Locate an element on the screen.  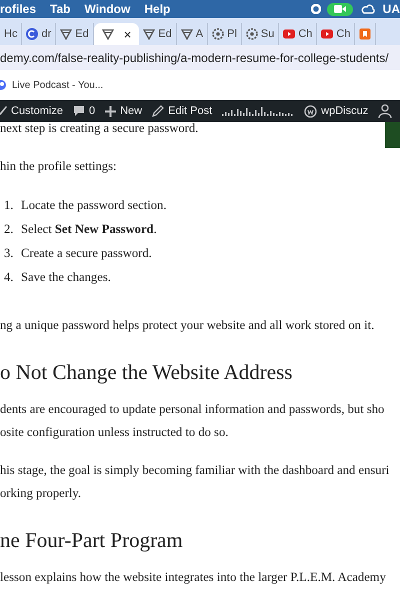
toolbar-item: 0 is located at coordinates (84, 111).